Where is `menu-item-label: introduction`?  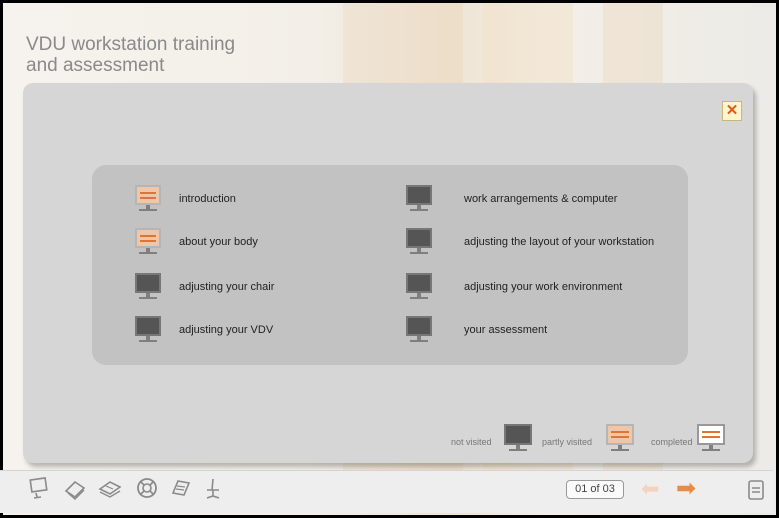
menu-item-label: introduction is located at coordinates (207, 199).